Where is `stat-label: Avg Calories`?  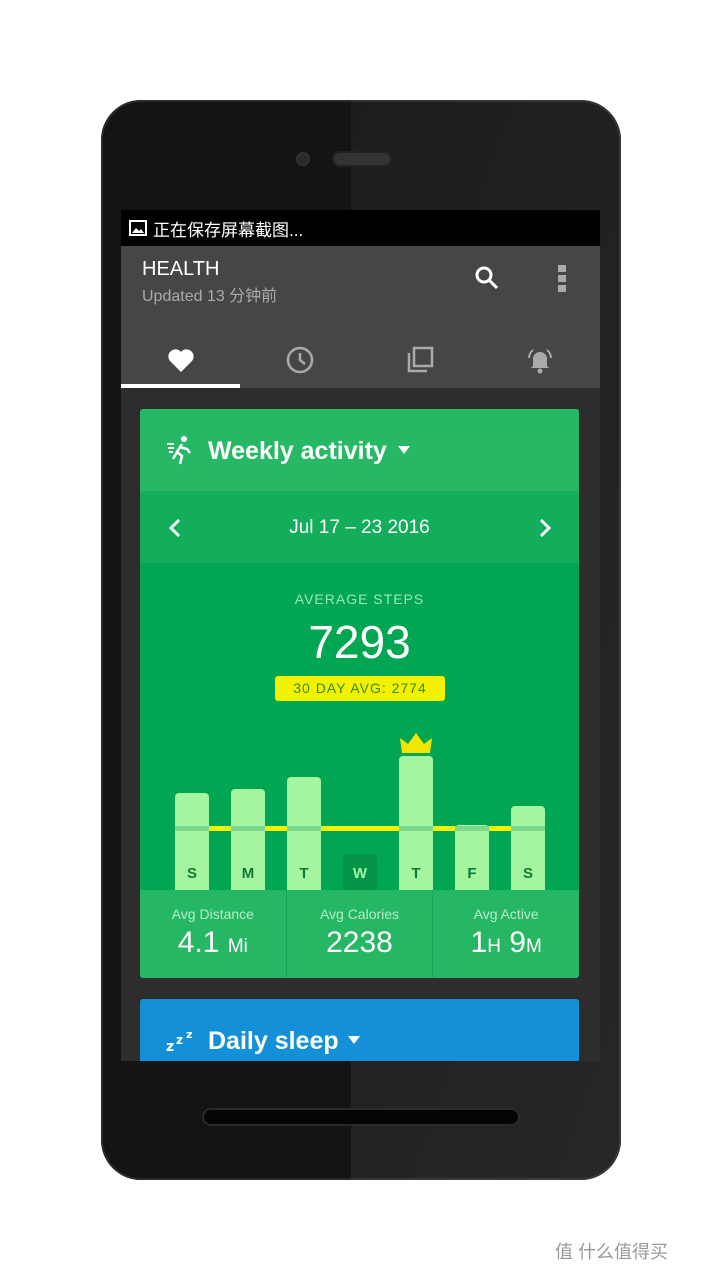
stat-label: Avg Calories is located at coordinates (359, 914).